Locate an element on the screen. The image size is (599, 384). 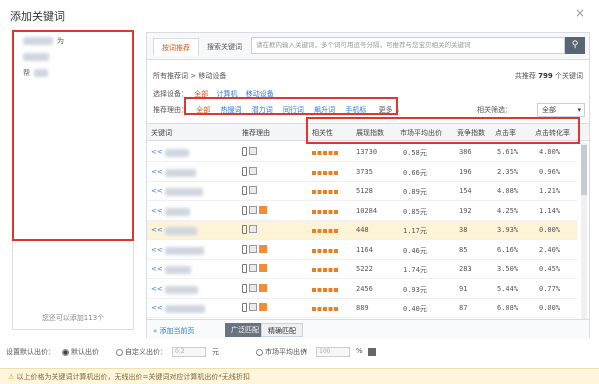
impressions-cell: 889 is located at coordinates (362, 308).